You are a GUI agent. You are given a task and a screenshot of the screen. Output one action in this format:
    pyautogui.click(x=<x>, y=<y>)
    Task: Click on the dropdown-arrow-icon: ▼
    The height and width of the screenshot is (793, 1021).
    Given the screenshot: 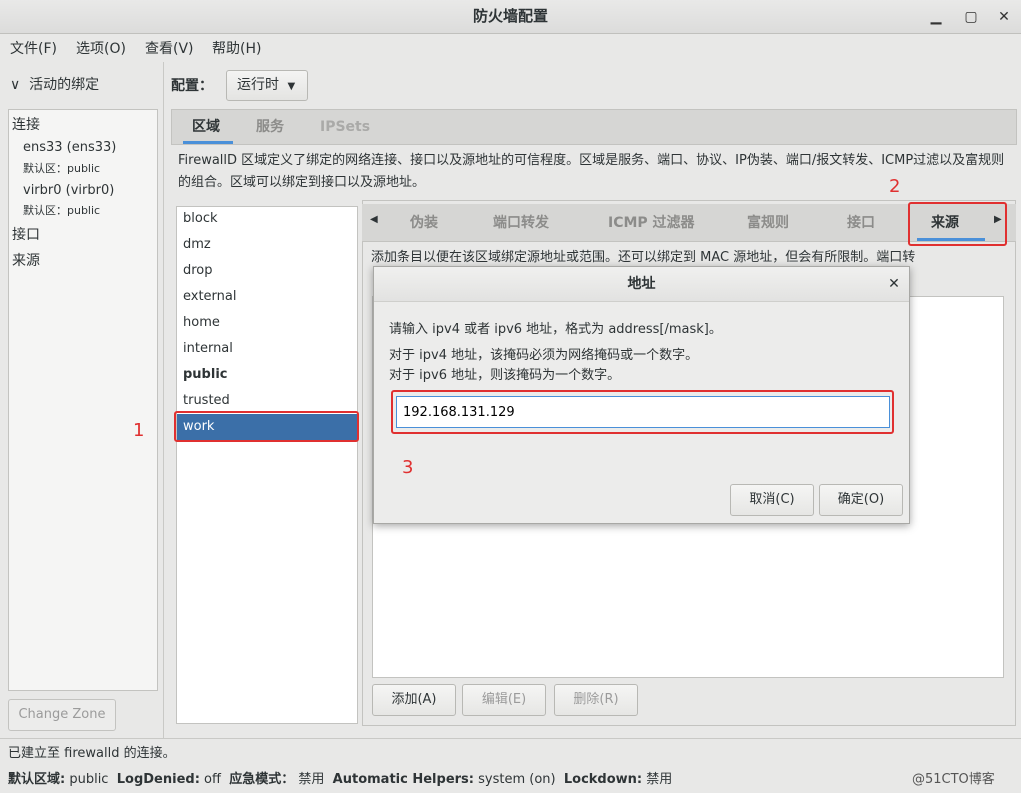 What is the action you would take?
    pyautogui.click(x=291, y=86)
    